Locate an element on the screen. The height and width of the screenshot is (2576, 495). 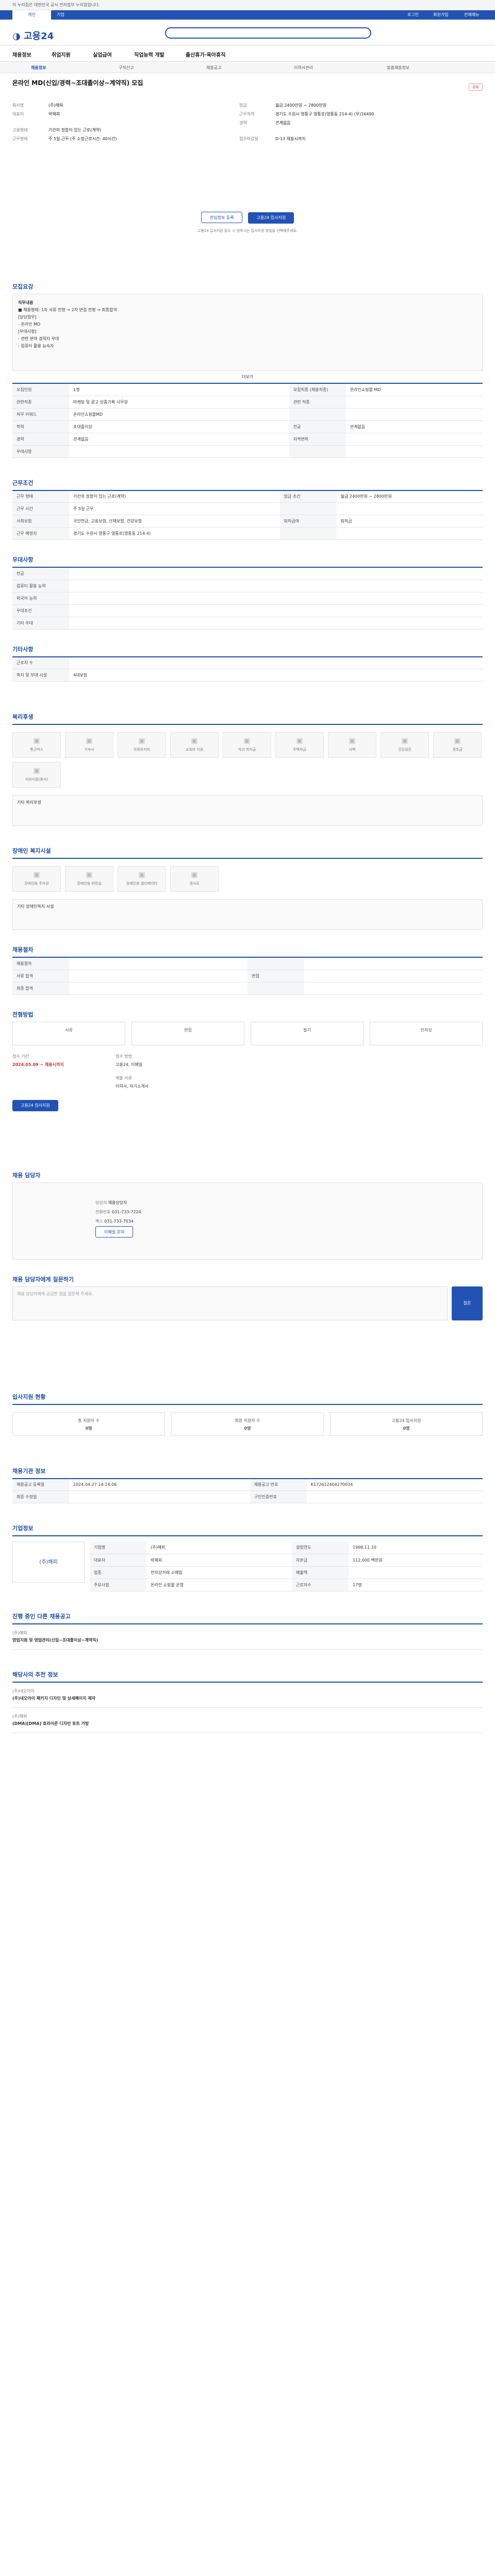
row-value: 마케팅 및 광고 상품기획 사무원 is located at coordinates (179, 402).